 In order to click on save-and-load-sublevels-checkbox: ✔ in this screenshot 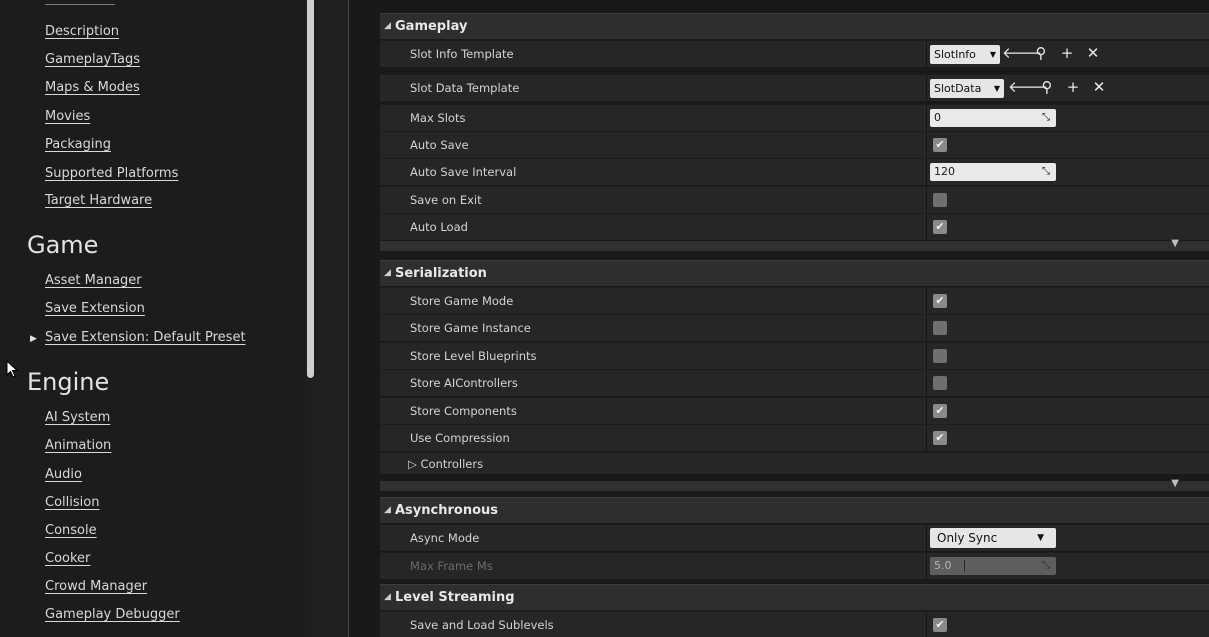, I will do `click(940, 625)`.